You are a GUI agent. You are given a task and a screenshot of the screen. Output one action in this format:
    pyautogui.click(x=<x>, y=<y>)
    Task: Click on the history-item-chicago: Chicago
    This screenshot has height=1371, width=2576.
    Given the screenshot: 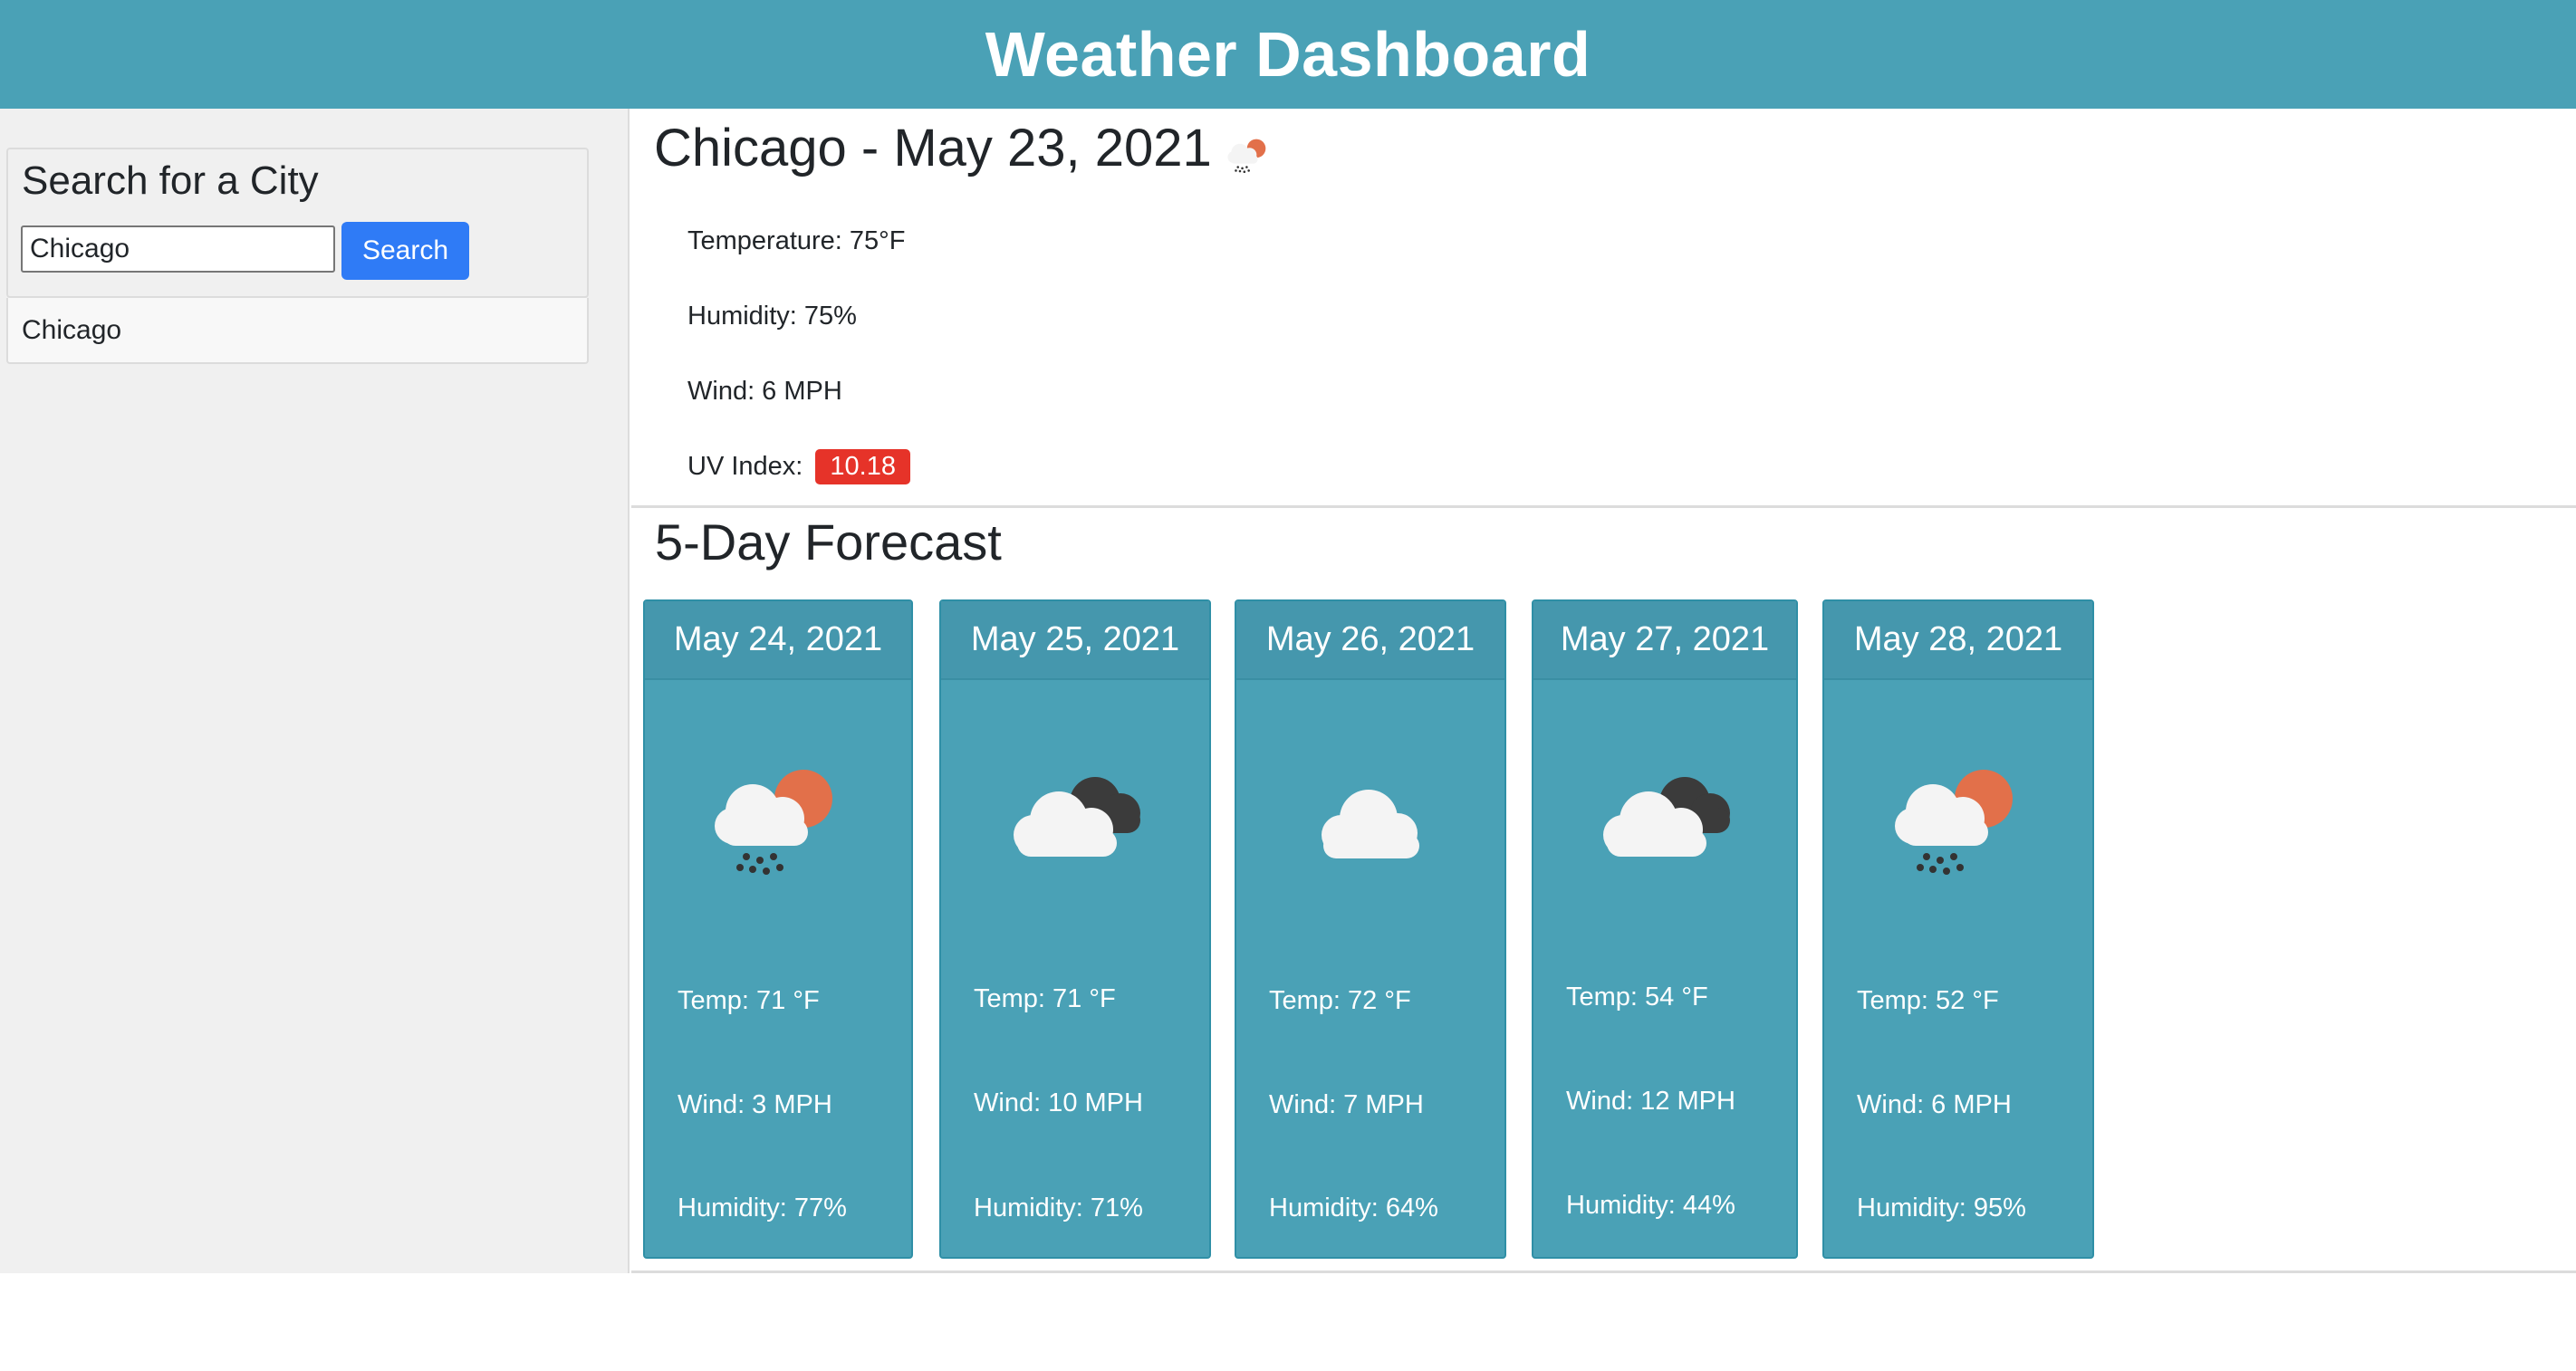 What is the action you would take?
    pyautogui.click(x=297, y=331)
    